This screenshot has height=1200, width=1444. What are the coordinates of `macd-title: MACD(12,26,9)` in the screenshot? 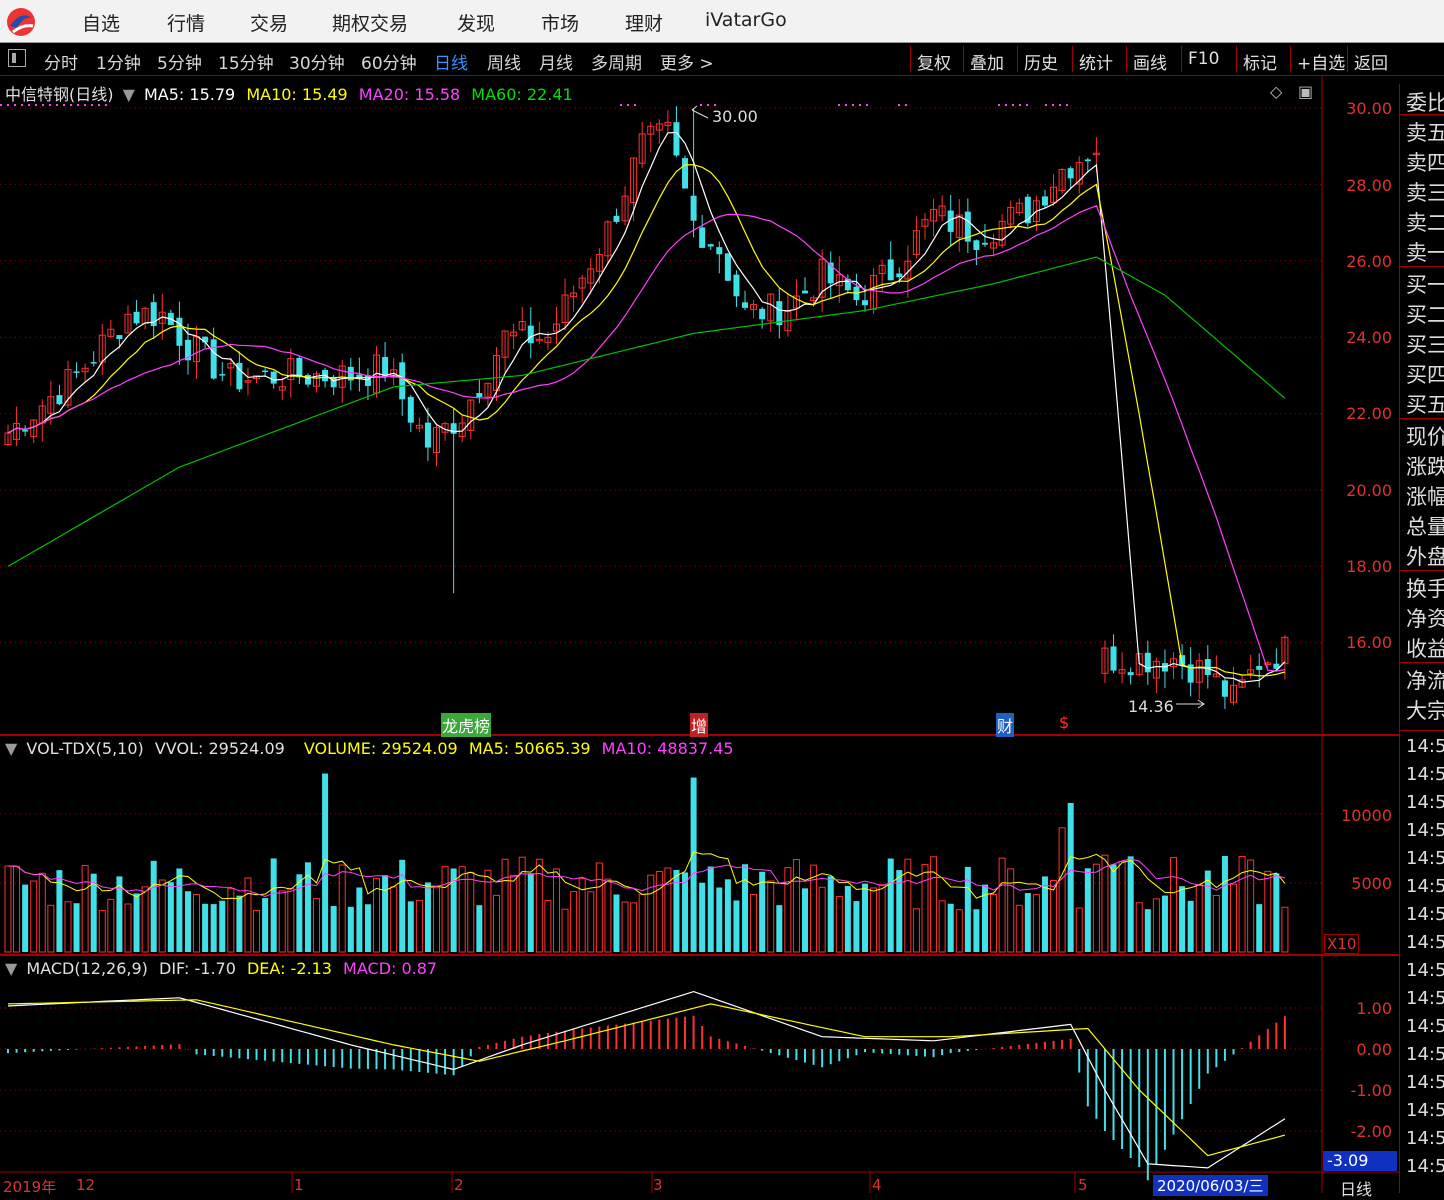 It's located at (87, 968).